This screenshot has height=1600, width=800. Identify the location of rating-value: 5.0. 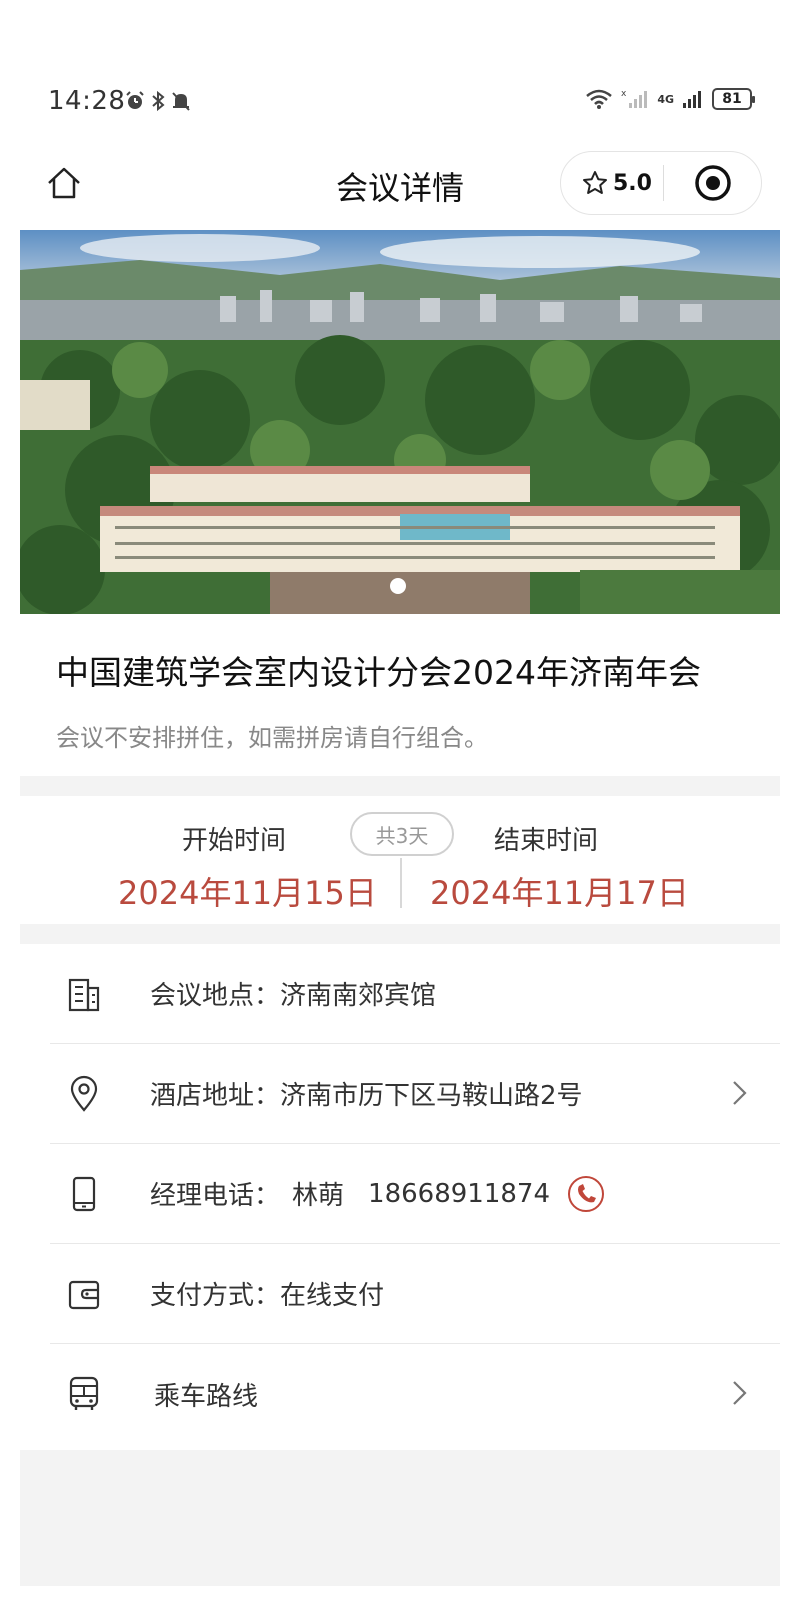
(632, 183).